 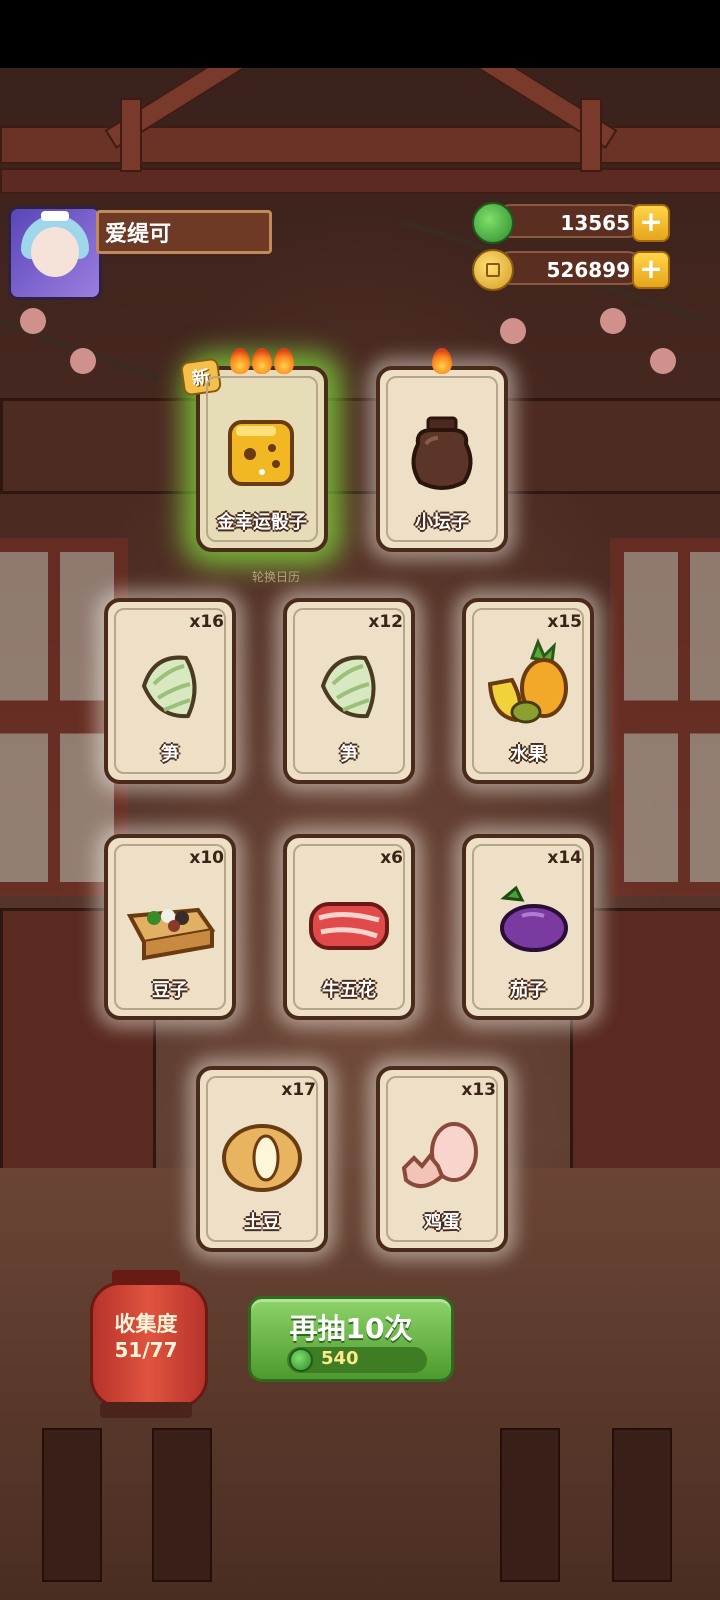 I want to click on card-label: 小坛子, so click(x=442, y=522).